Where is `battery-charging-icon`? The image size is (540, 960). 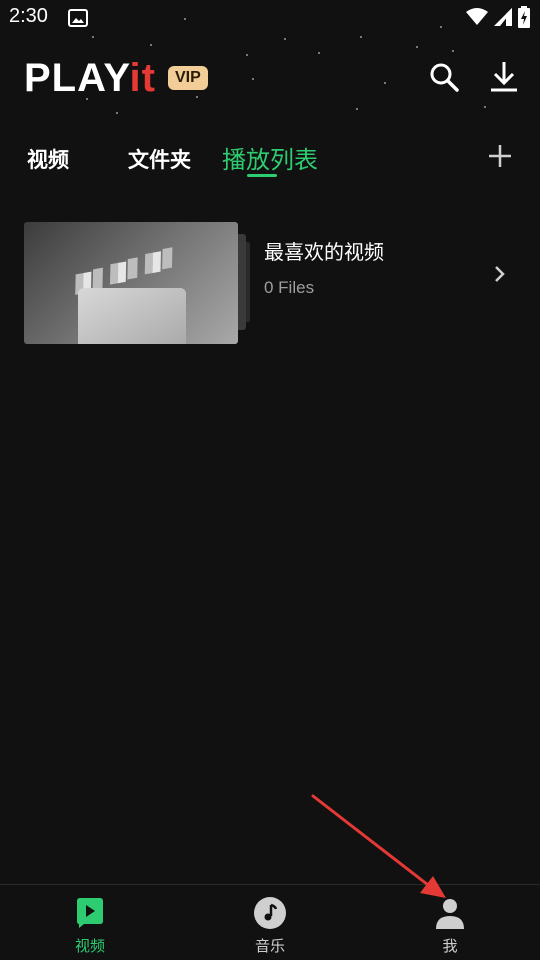 battery-charging-icon is located at coordinates (524, 19).